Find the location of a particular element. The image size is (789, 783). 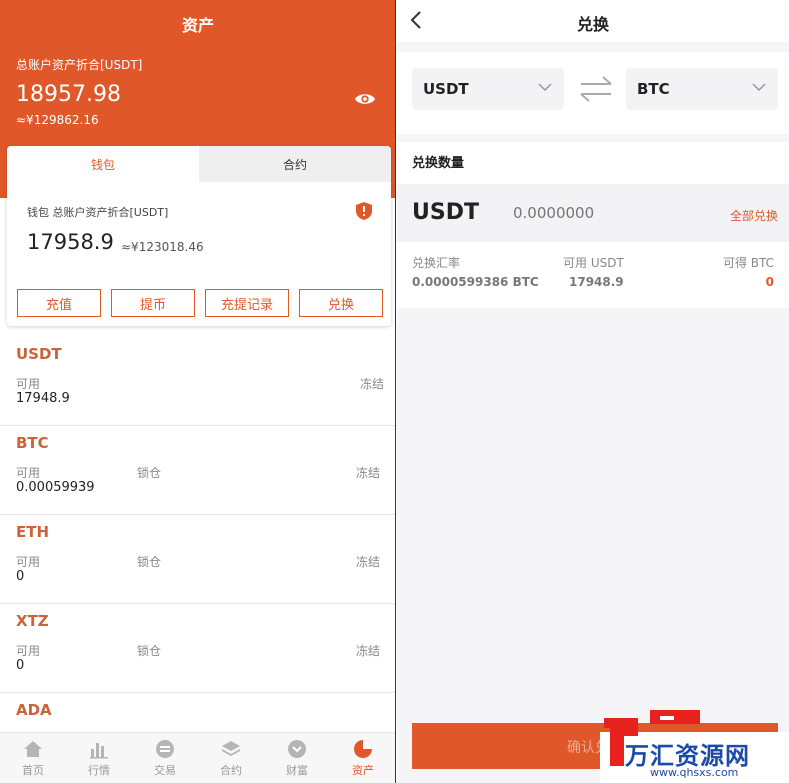

asset-row-eth: ETH 可用 锁仓 冻结 0 is located at coordinates (197, 559).